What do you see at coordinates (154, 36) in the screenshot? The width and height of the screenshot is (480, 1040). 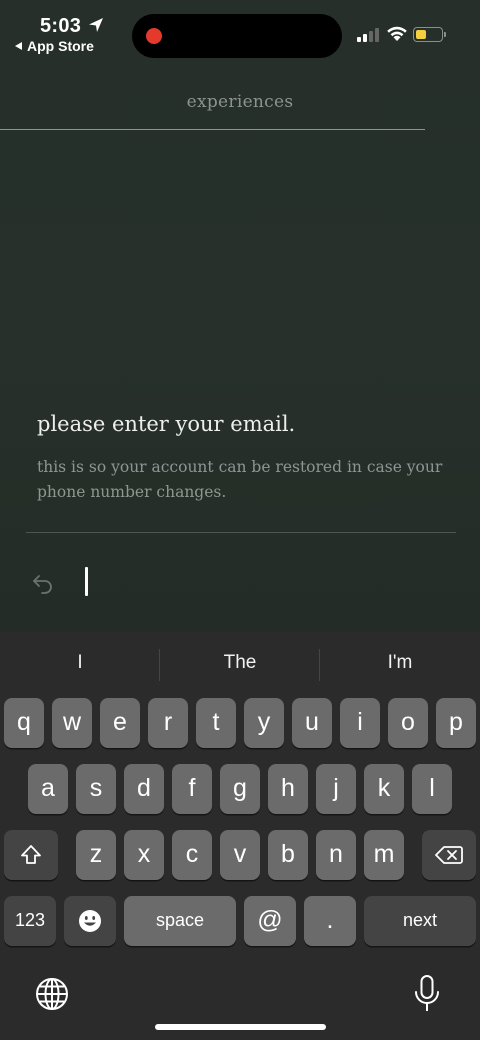 I see `recording-indicator-icon` at bounding box center [154, 36].